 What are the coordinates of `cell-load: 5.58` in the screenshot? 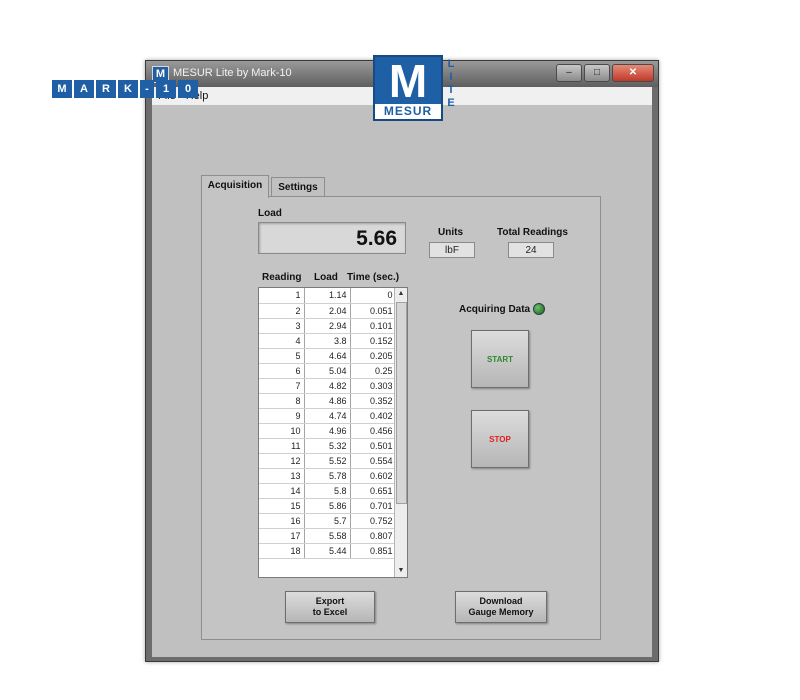 It's located at (327, 536).